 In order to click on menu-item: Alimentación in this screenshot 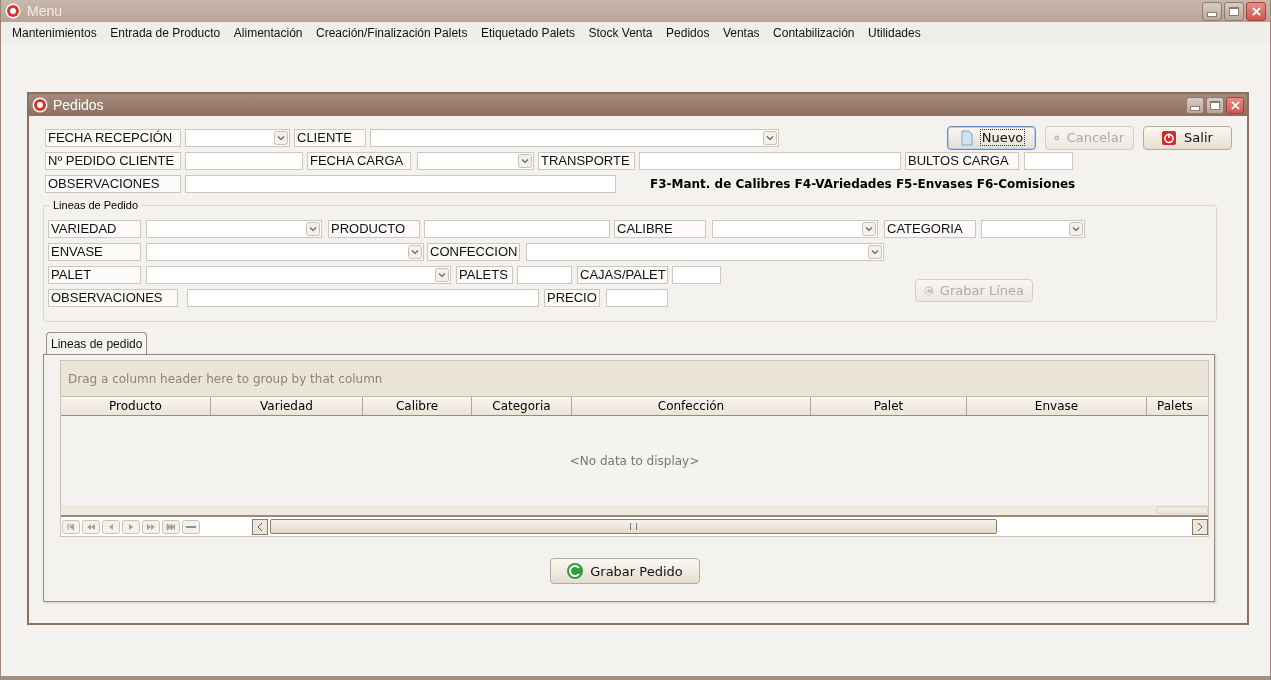, I will do `click(268, 33)`.